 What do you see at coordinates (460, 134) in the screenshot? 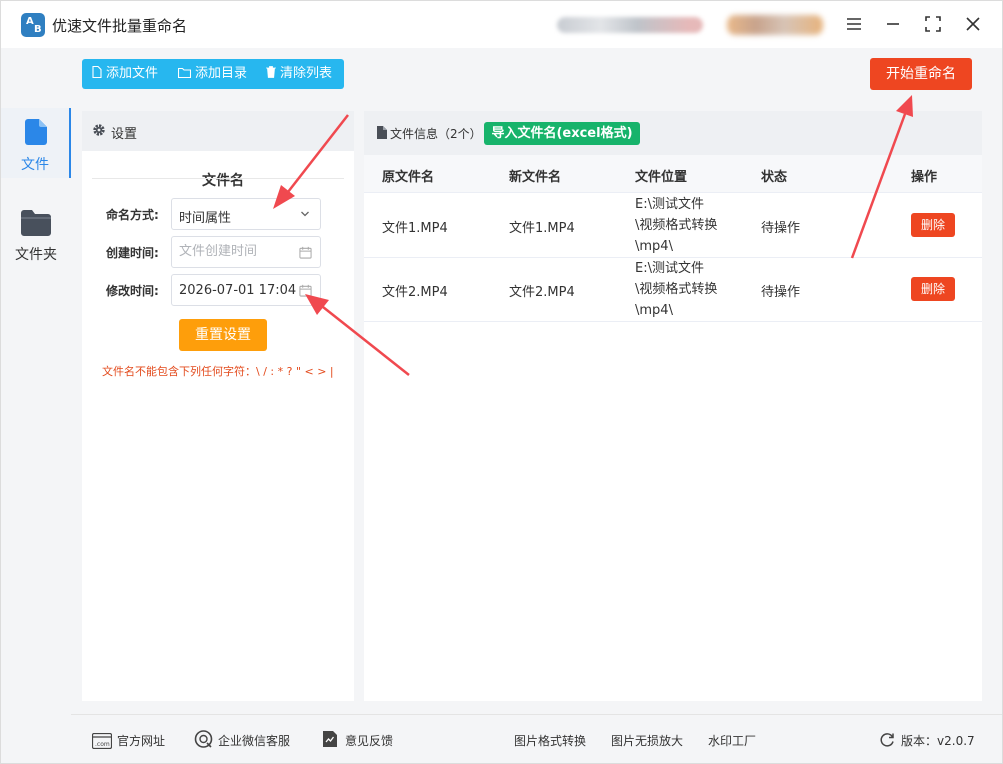
I see `file-count: （2个）` at bounding box center [460, 134].